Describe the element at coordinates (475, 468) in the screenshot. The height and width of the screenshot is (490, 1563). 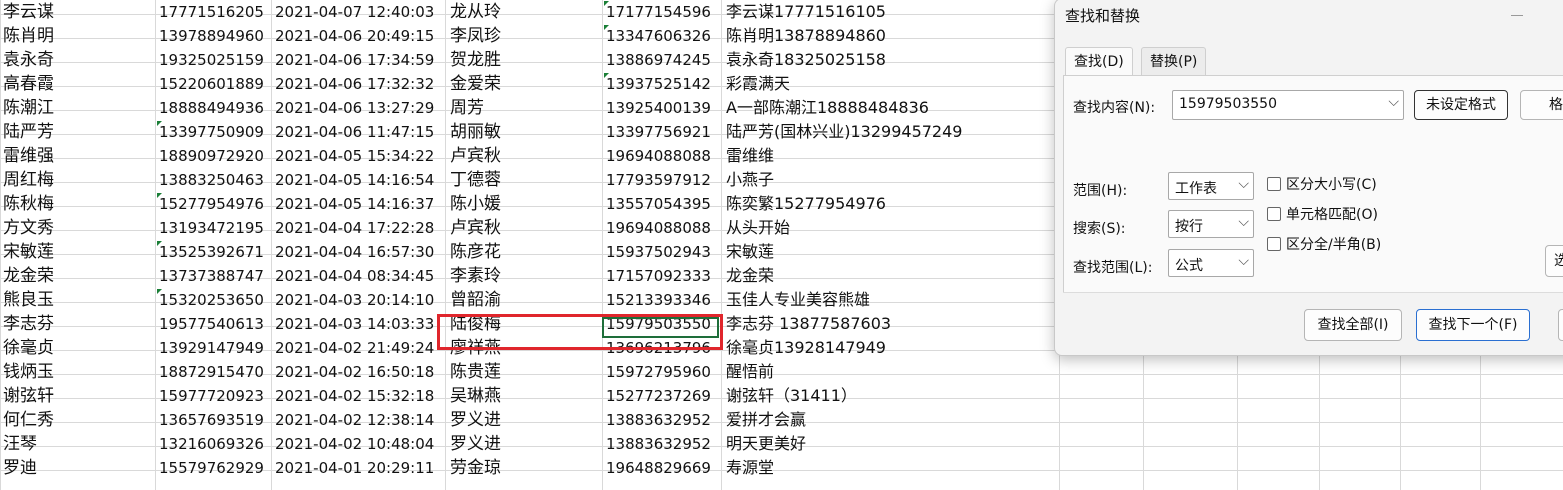
I see `person-cell: 劳金琼` at that location.